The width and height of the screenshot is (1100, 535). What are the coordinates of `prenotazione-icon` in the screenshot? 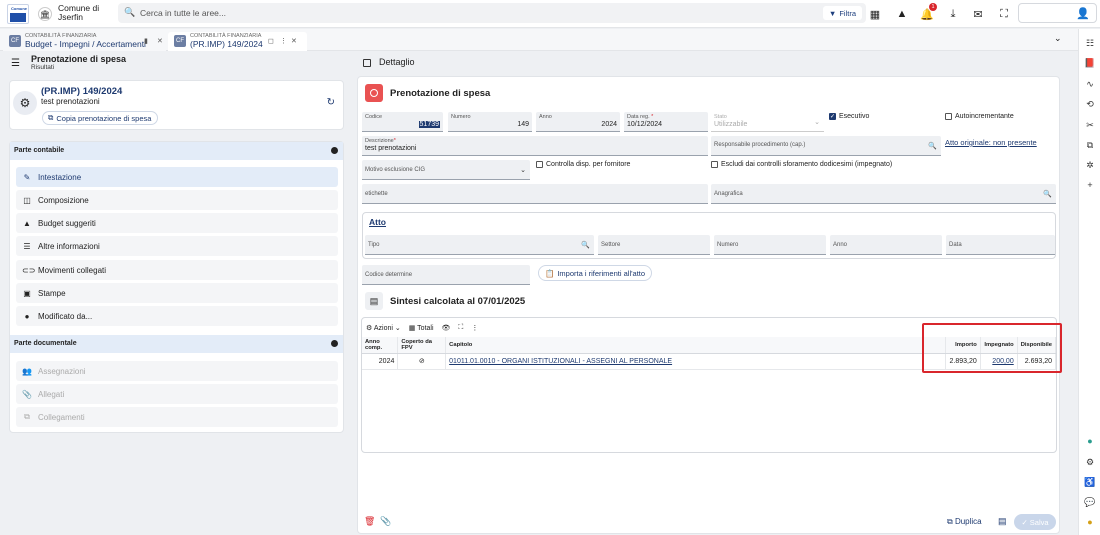 It's located at (374, 93).